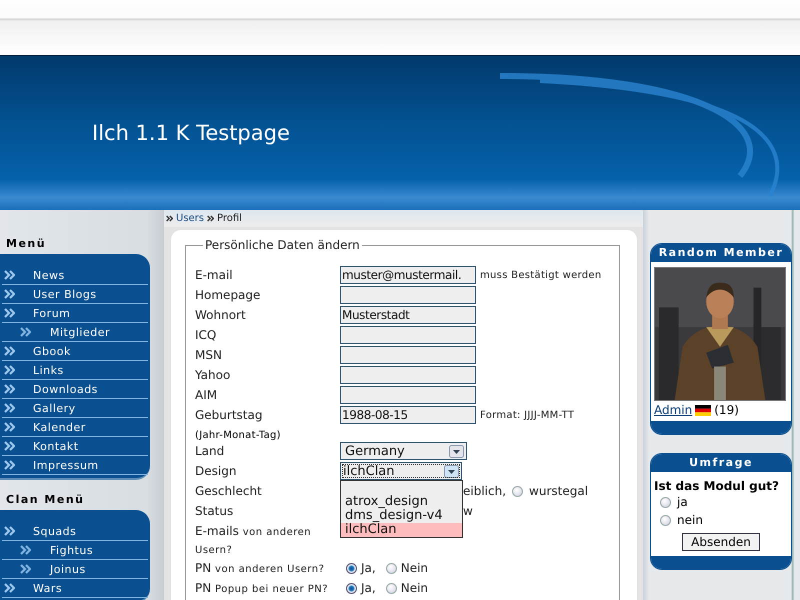 This screenshot has width=800, height=600. What do you see at coordinates (260, 568) in the screenshot?
I see `field-label: PN von anderen Usern?` at bounding box center [260, 568].